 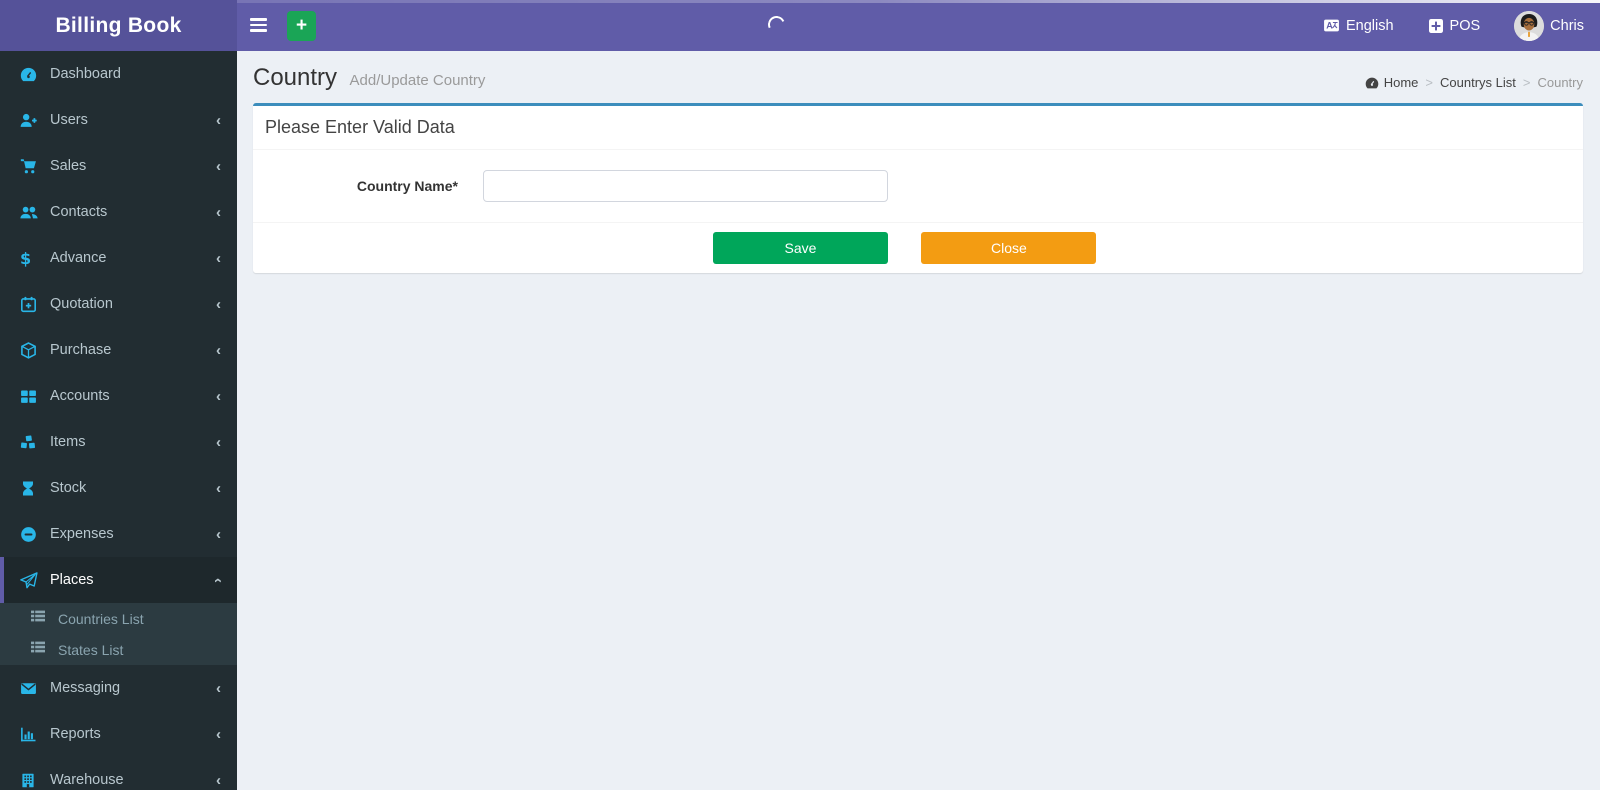 I want to click on sidebar-item-reports: Reports ‹, so click(x=118, y=734).